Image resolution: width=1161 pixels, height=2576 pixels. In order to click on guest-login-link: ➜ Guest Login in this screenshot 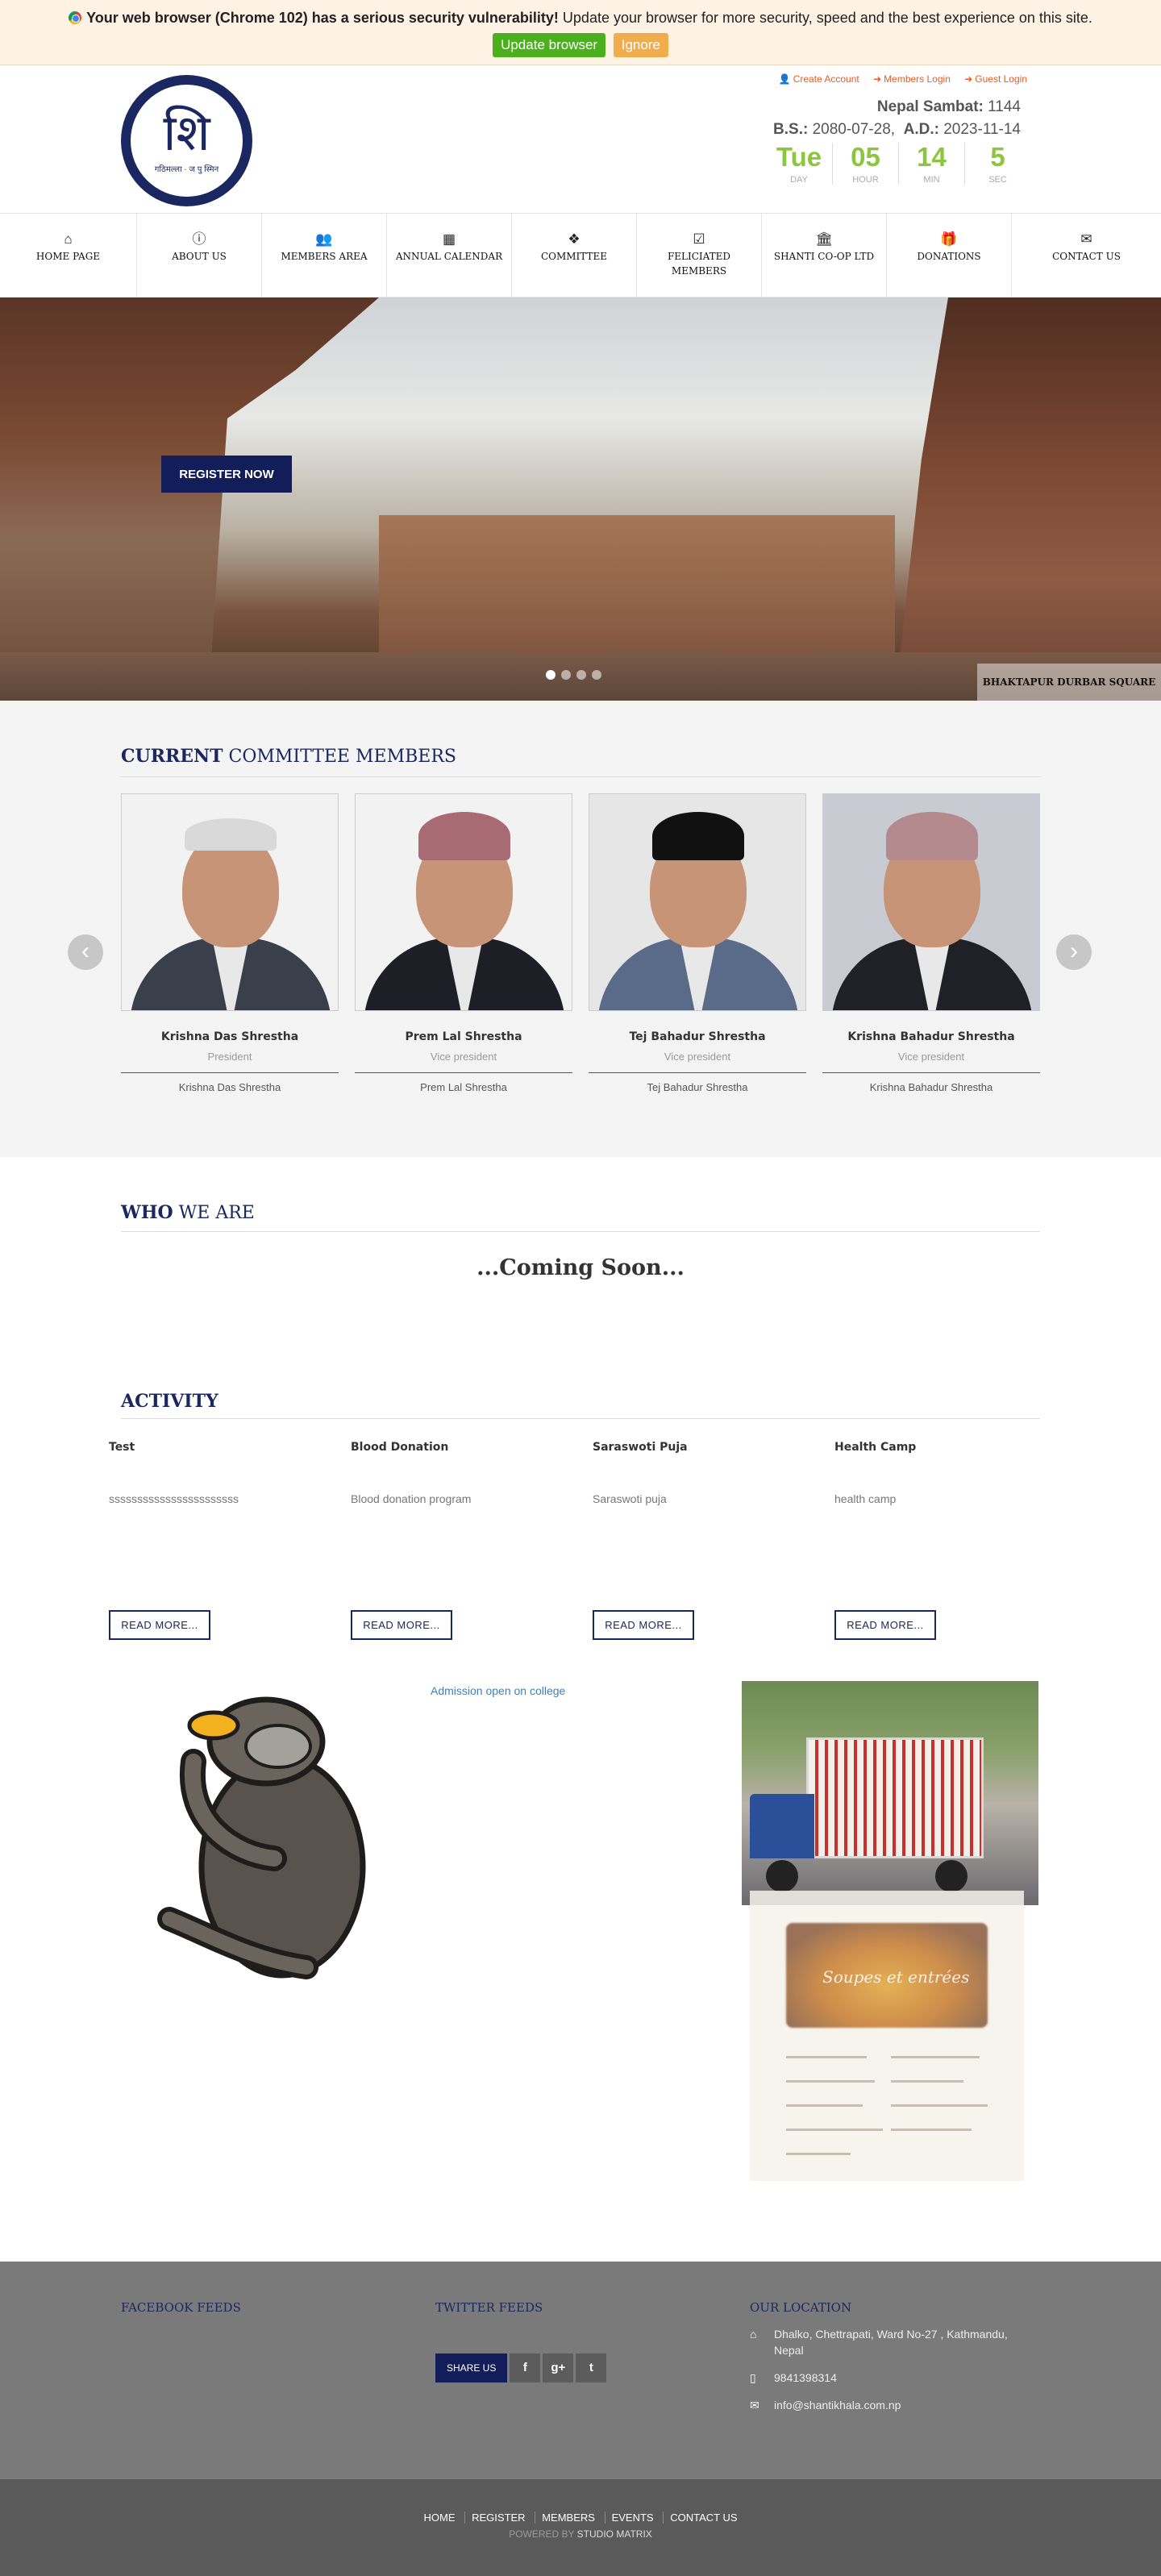, I will do `click(996, 79)`.